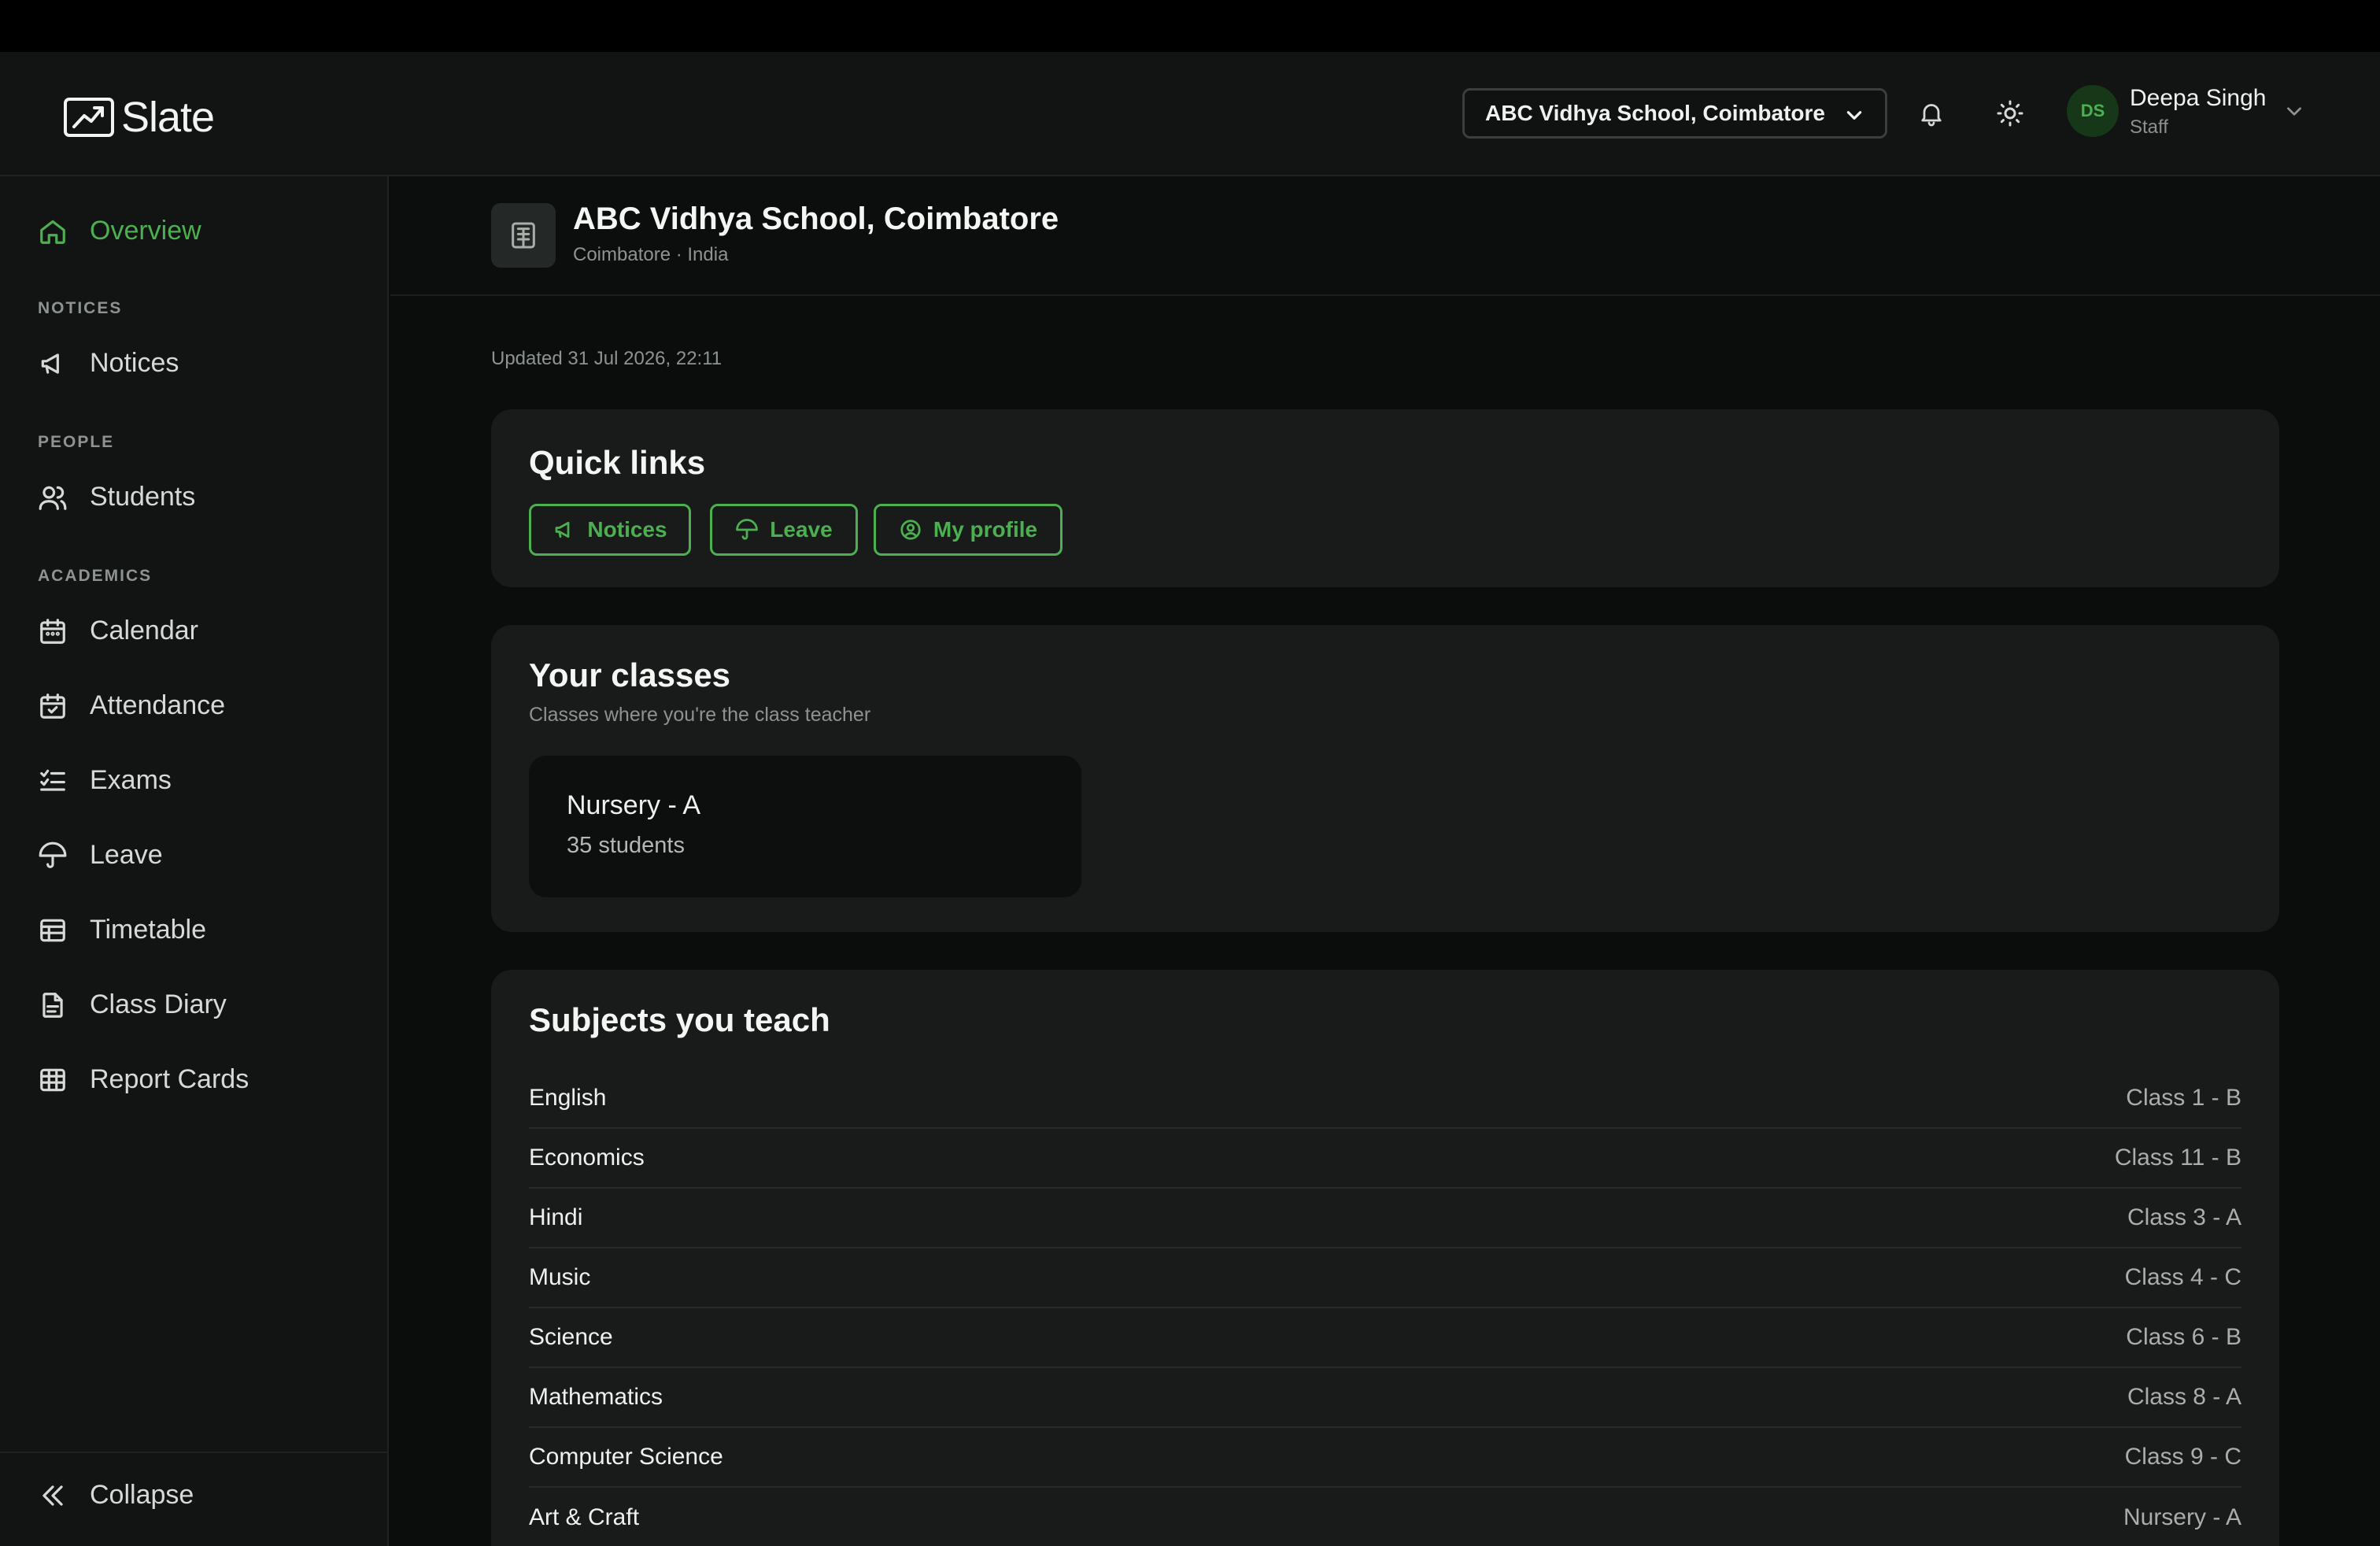  Describe the element at coordinates (145, 231) in the screenshot. I see `sidebar-item-label: Overview` at that location.